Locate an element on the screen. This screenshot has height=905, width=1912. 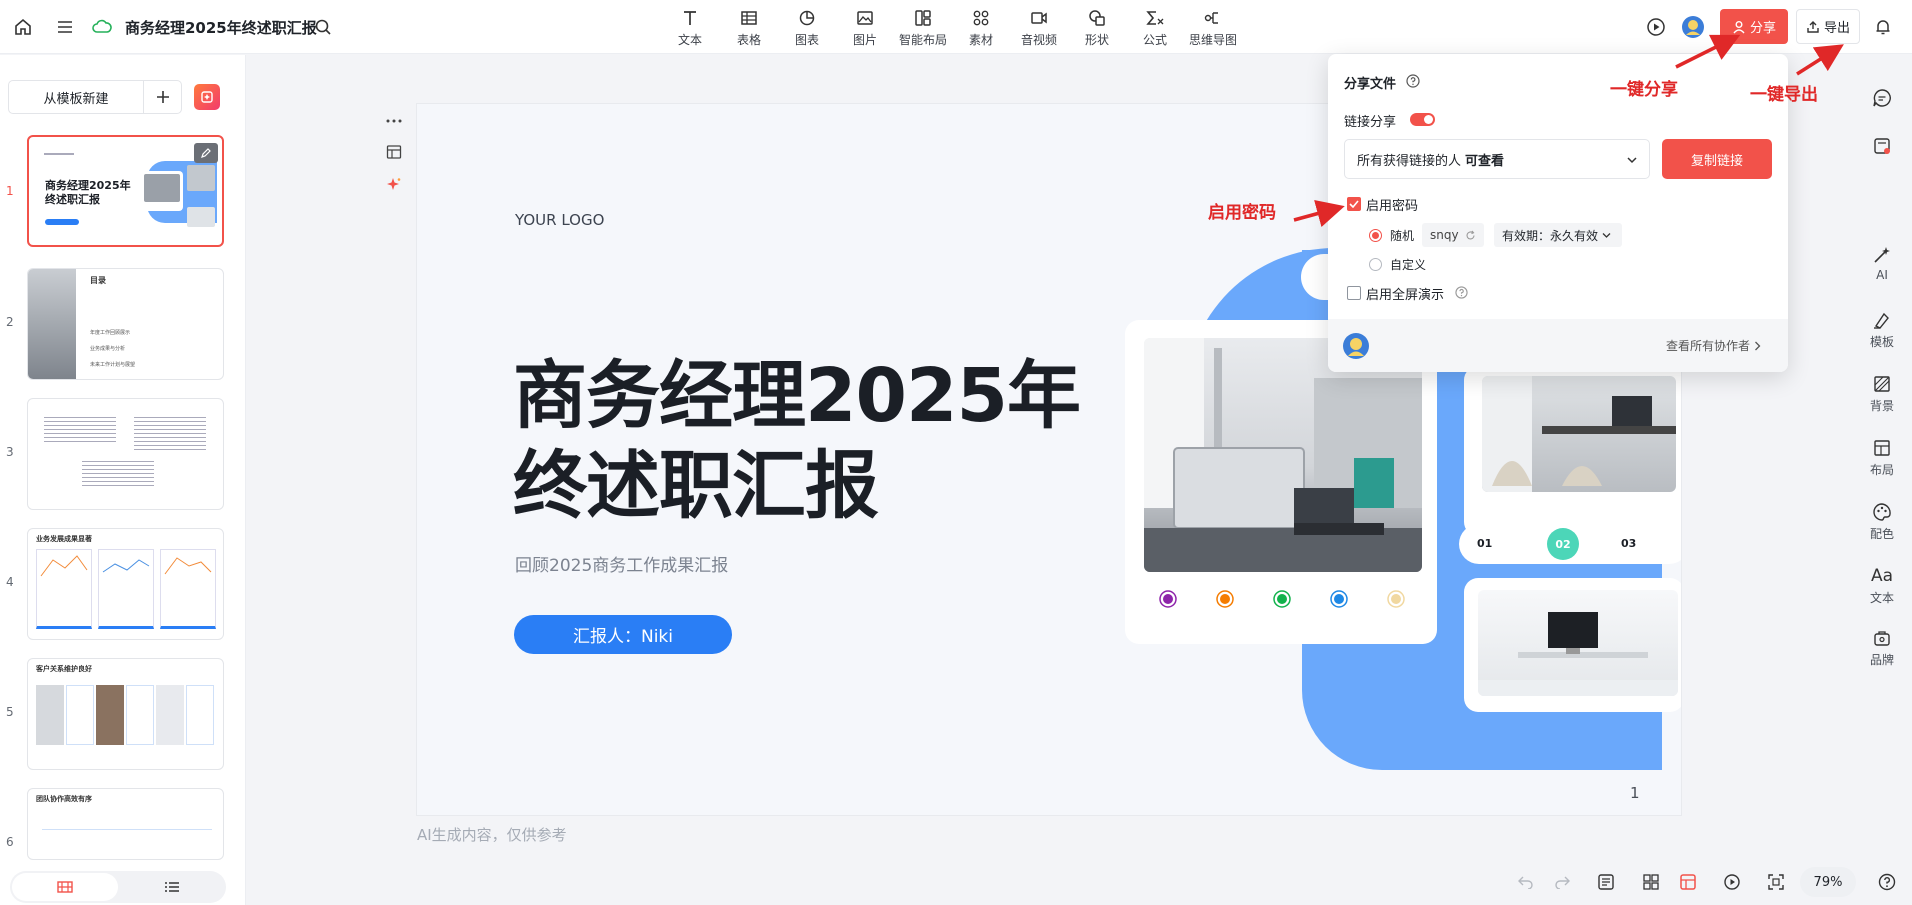
tool-table: 表格 is located at coordinates (749, 28).